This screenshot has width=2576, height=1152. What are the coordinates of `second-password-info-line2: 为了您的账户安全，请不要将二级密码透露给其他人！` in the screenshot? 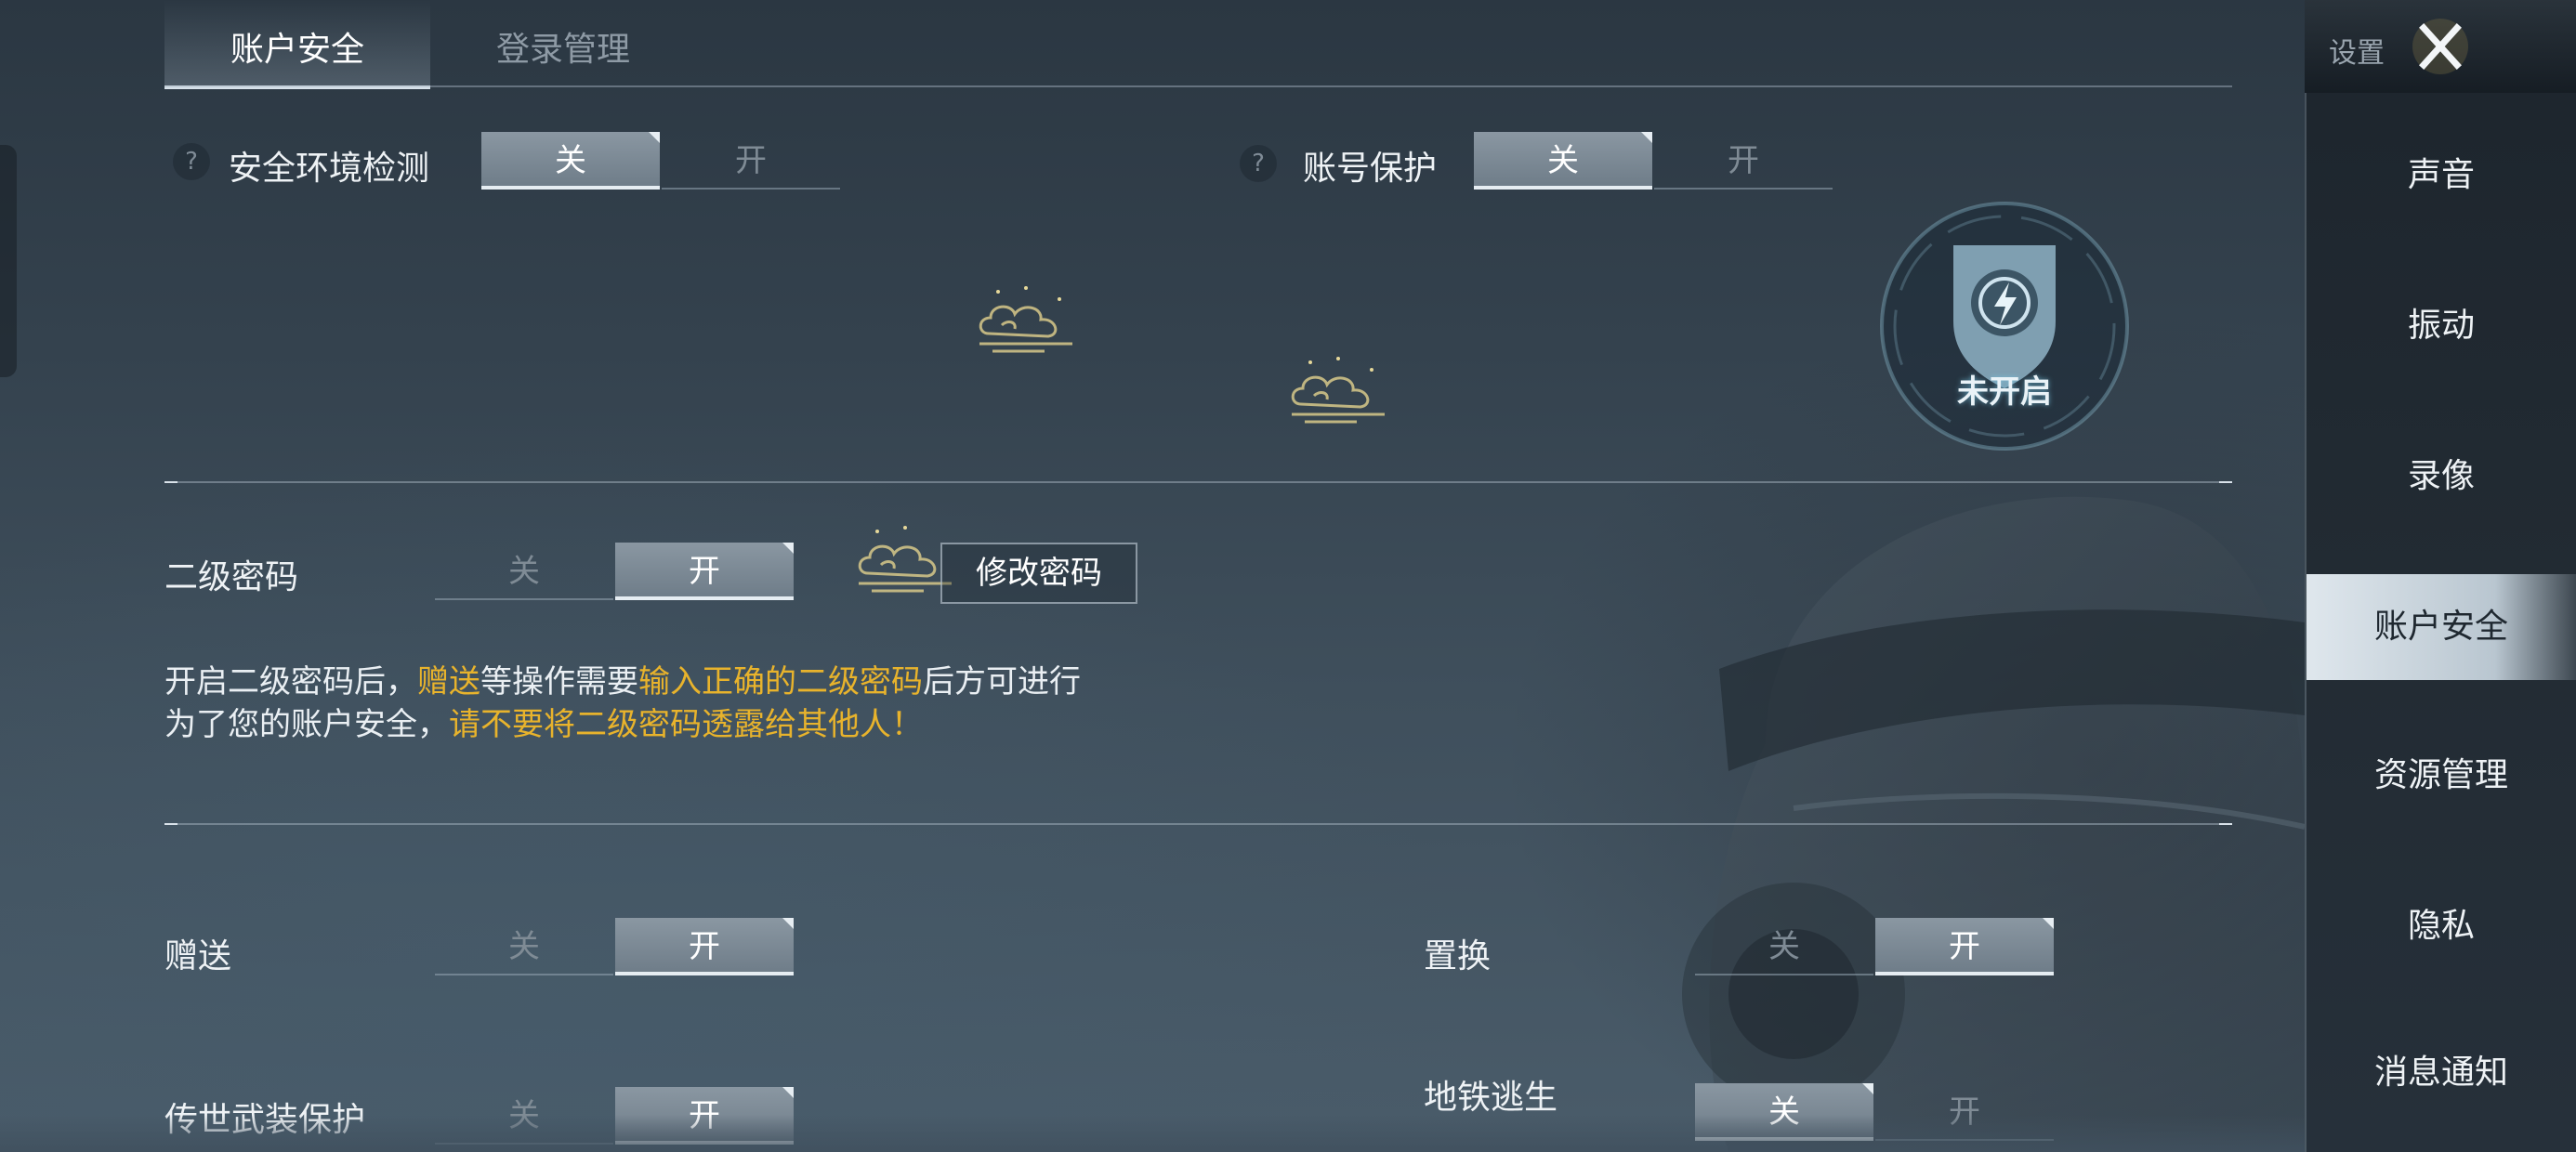 It's located at (543, 721).